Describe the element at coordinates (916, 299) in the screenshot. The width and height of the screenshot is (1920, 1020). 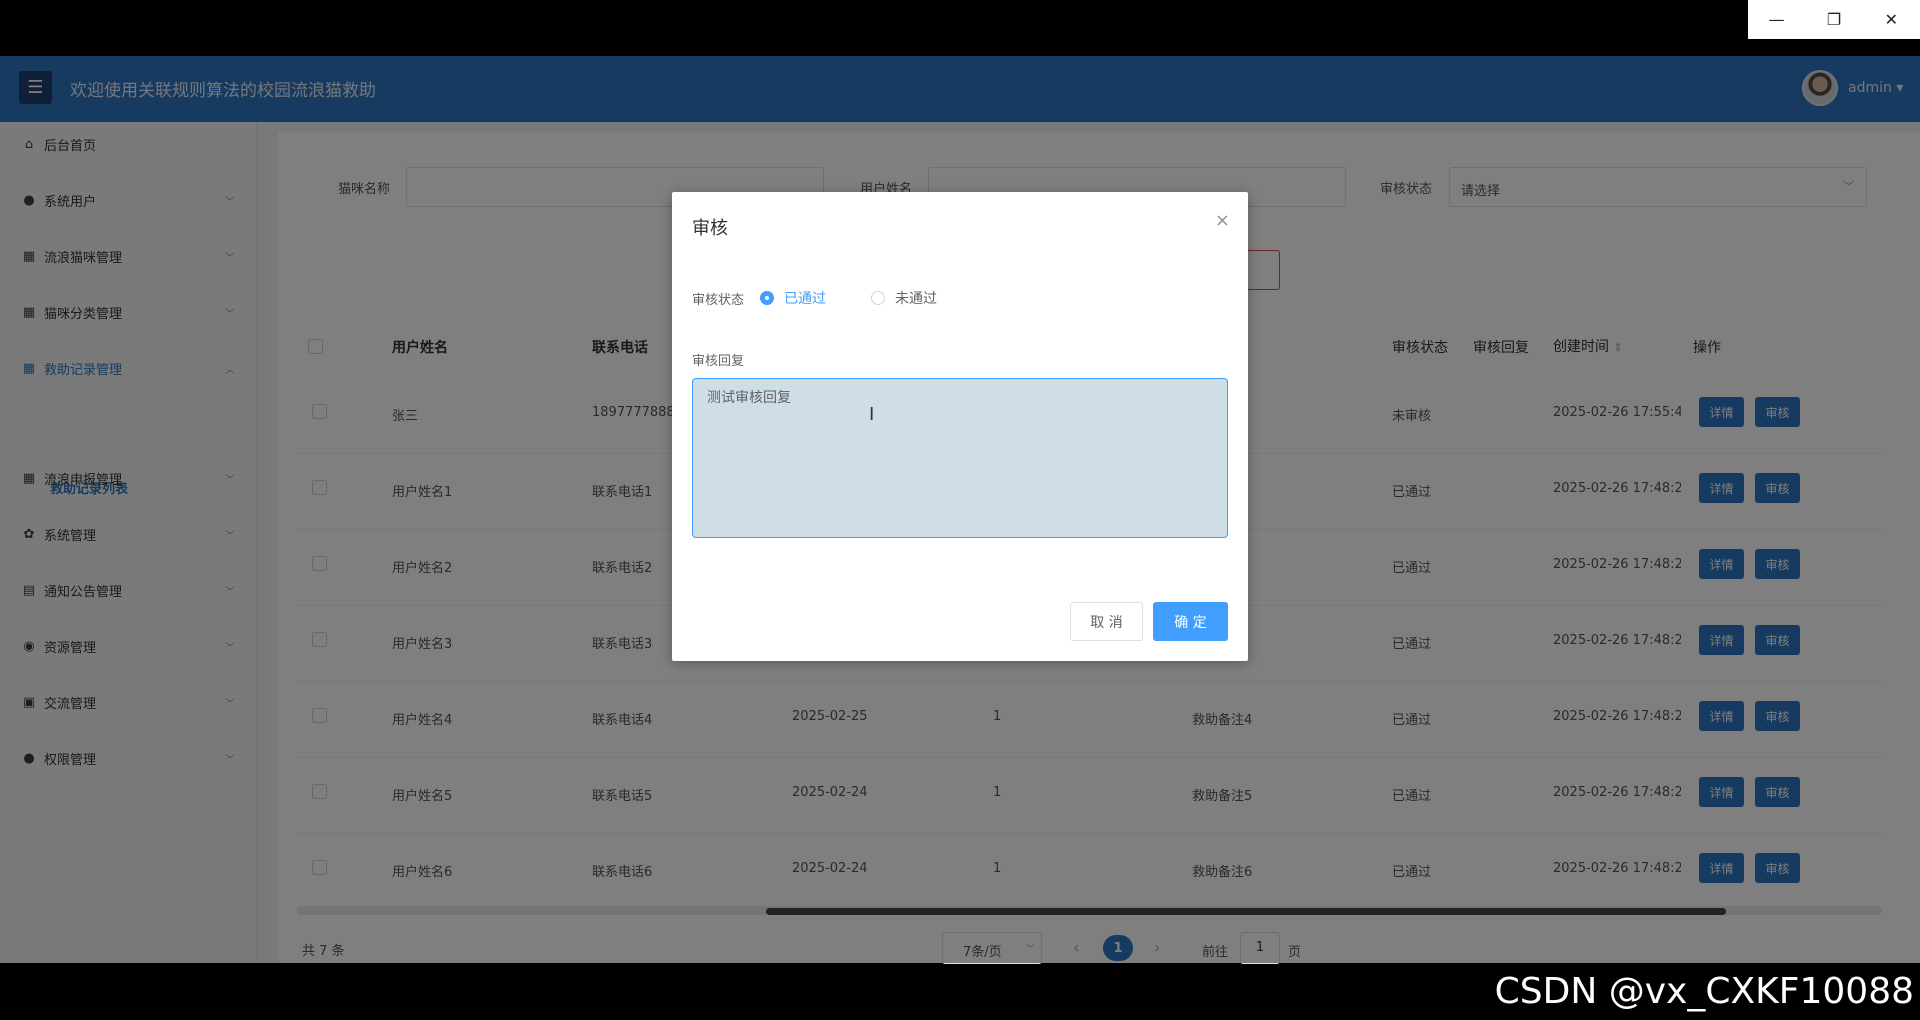
I see `radio-not-passed-label: 未通过` at that location.